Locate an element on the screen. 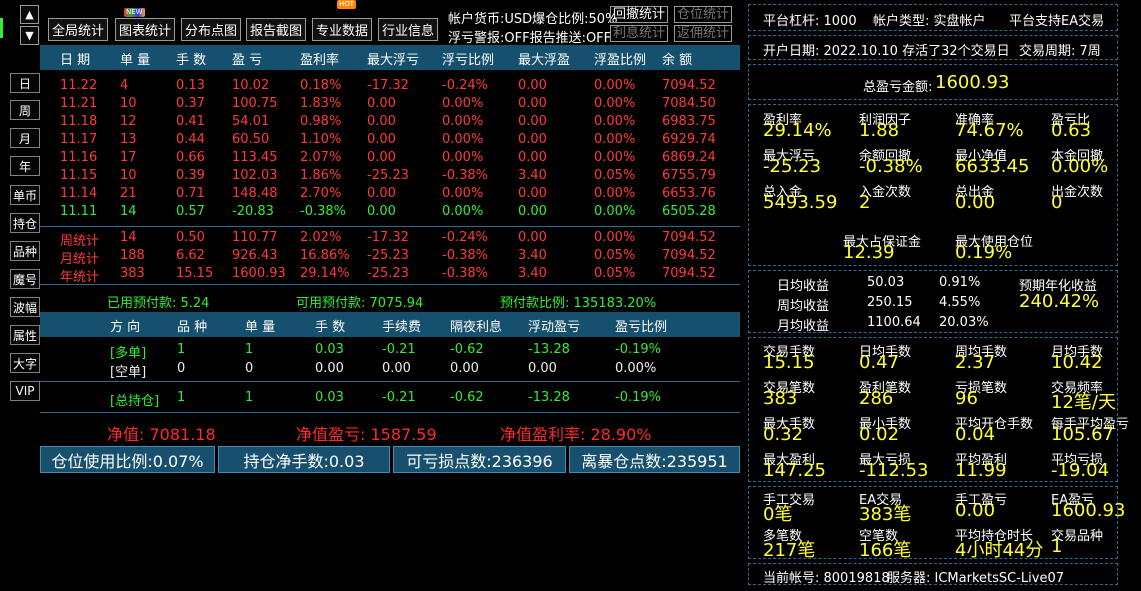 This screenshot has width=1141, height=591. toolbar-button: 图表统计 is located at coordinates (145, 29).